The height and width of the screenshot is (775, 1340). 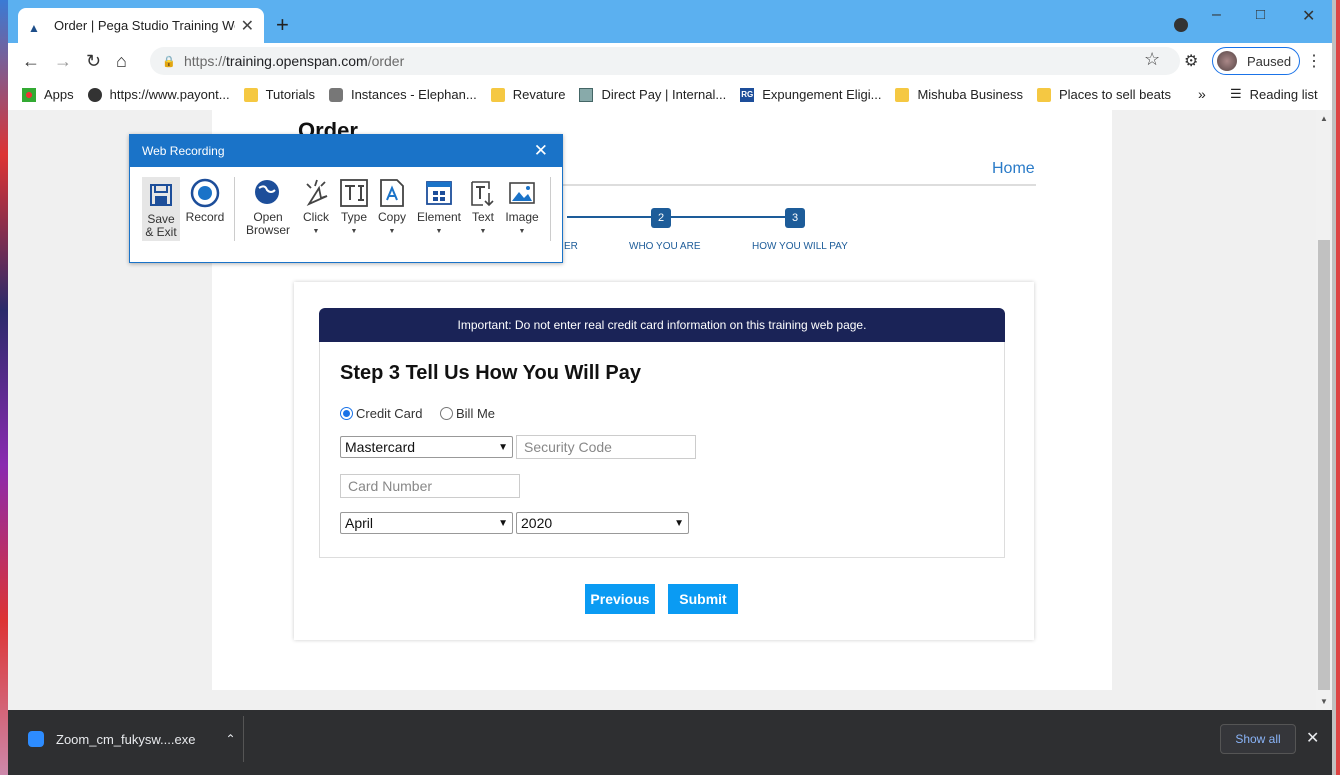 I want to click on tab-close-icon: ✕, so click(x=247, y=26).